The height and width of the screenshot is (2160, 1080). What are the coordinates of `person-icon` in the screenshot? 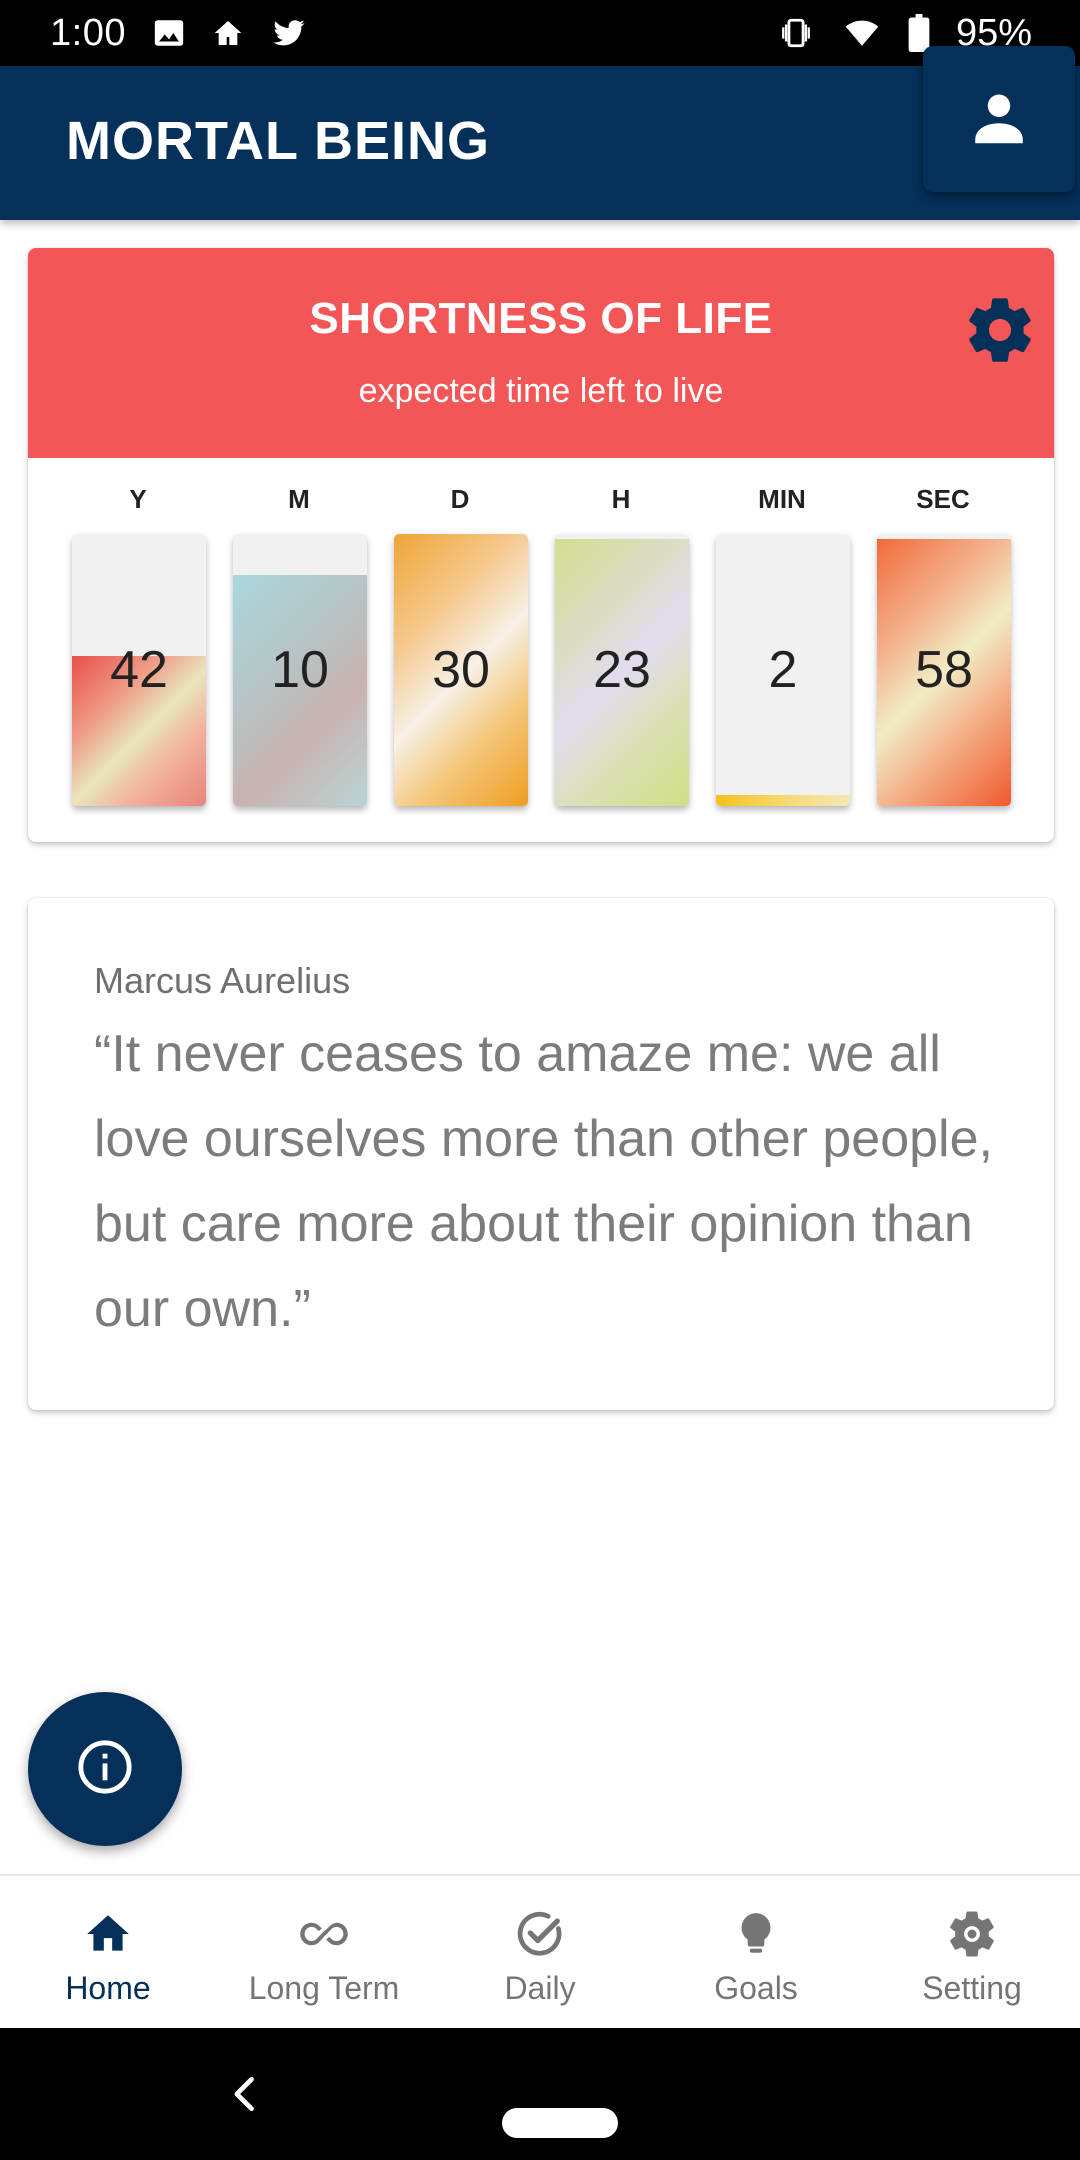 It's located at (999, 119).